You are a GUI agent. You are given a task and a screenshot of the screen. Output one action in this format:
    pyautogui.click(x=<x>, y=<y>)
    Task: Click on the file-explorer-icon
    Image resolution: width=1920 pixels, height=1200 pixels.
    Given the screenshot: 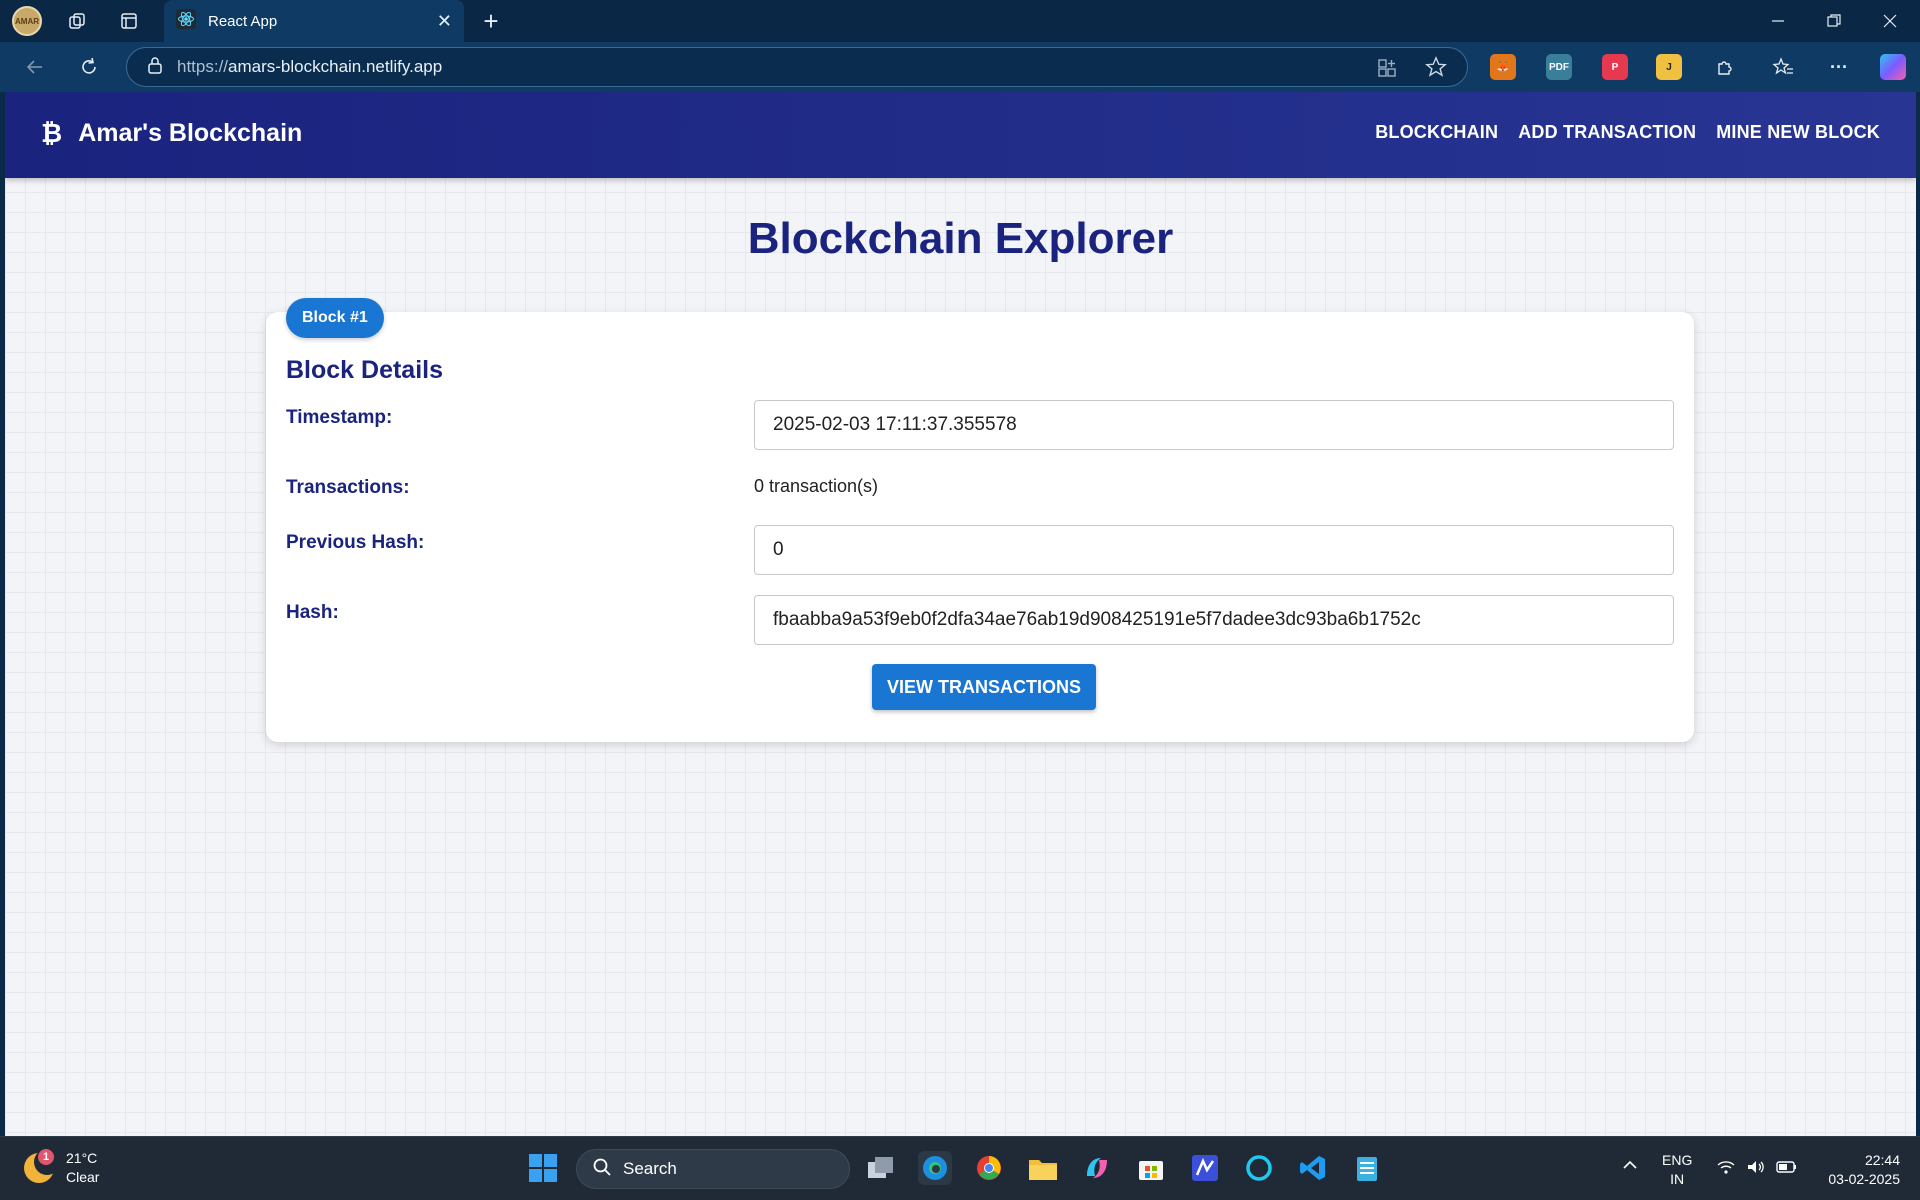 What is the action you would take?
    pyautogui.click(x=1043, y=1168)
    